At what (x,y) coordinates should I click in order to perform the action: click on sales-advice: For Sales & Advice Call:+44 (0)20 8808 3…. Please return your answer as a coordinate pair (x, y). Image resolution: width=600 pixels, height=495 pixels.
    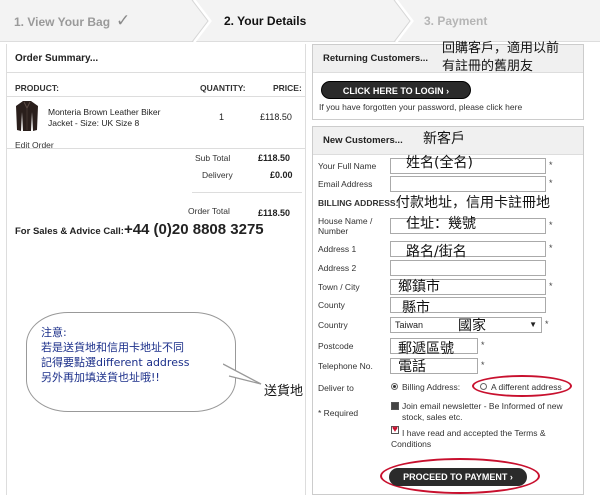
    Looking at the image, I should click on (139, 229).